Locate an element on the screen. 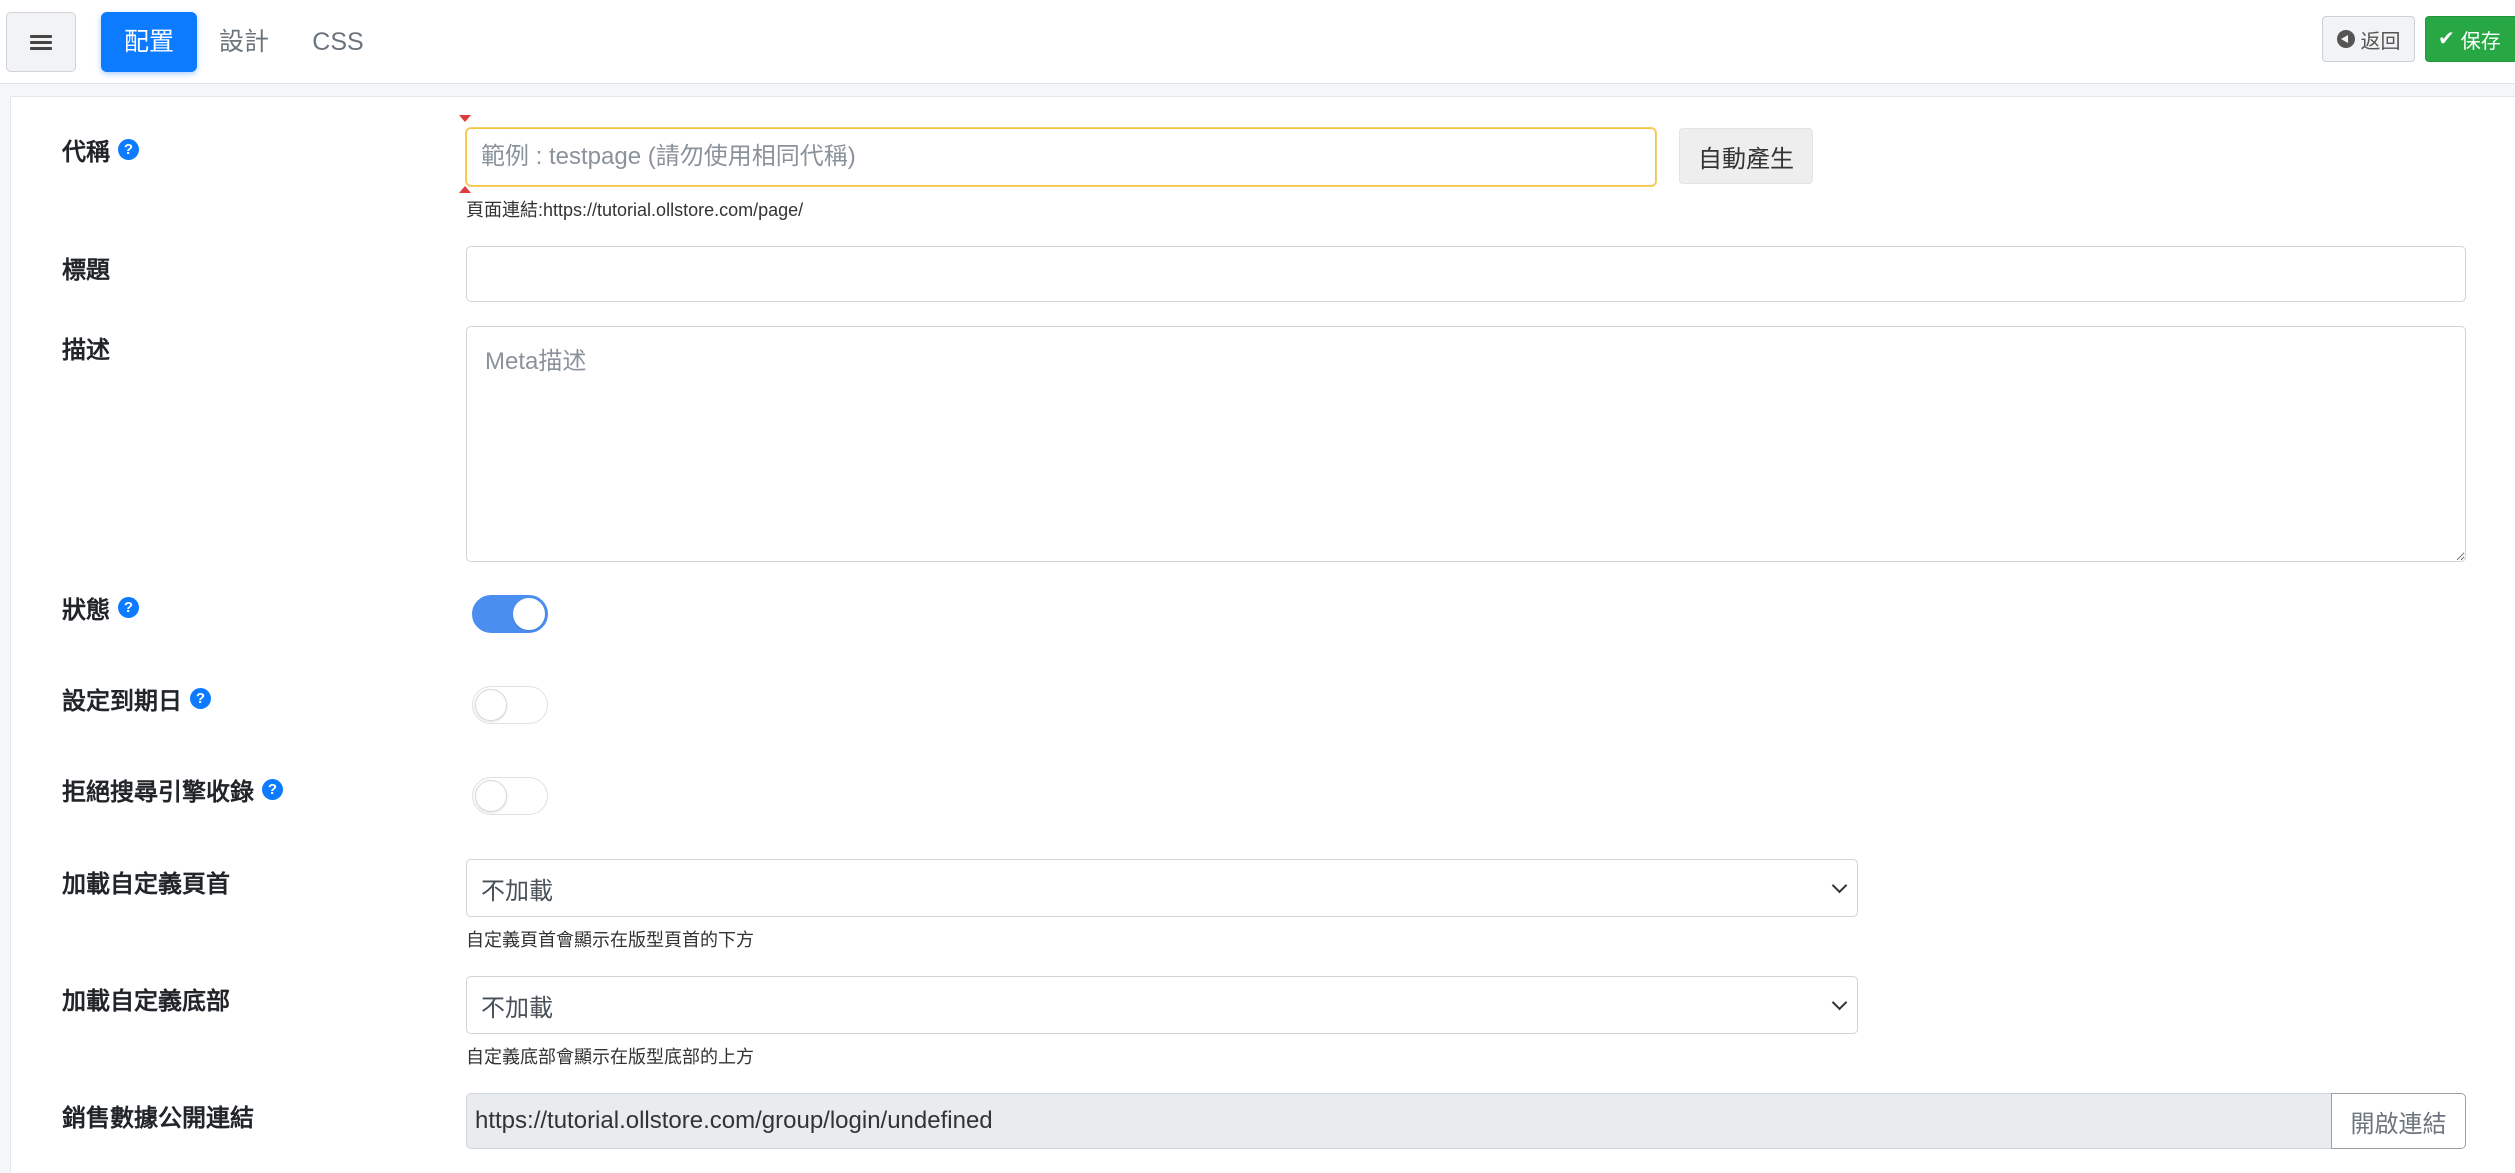  noindex-toggle is located at coordinates (510, 796).